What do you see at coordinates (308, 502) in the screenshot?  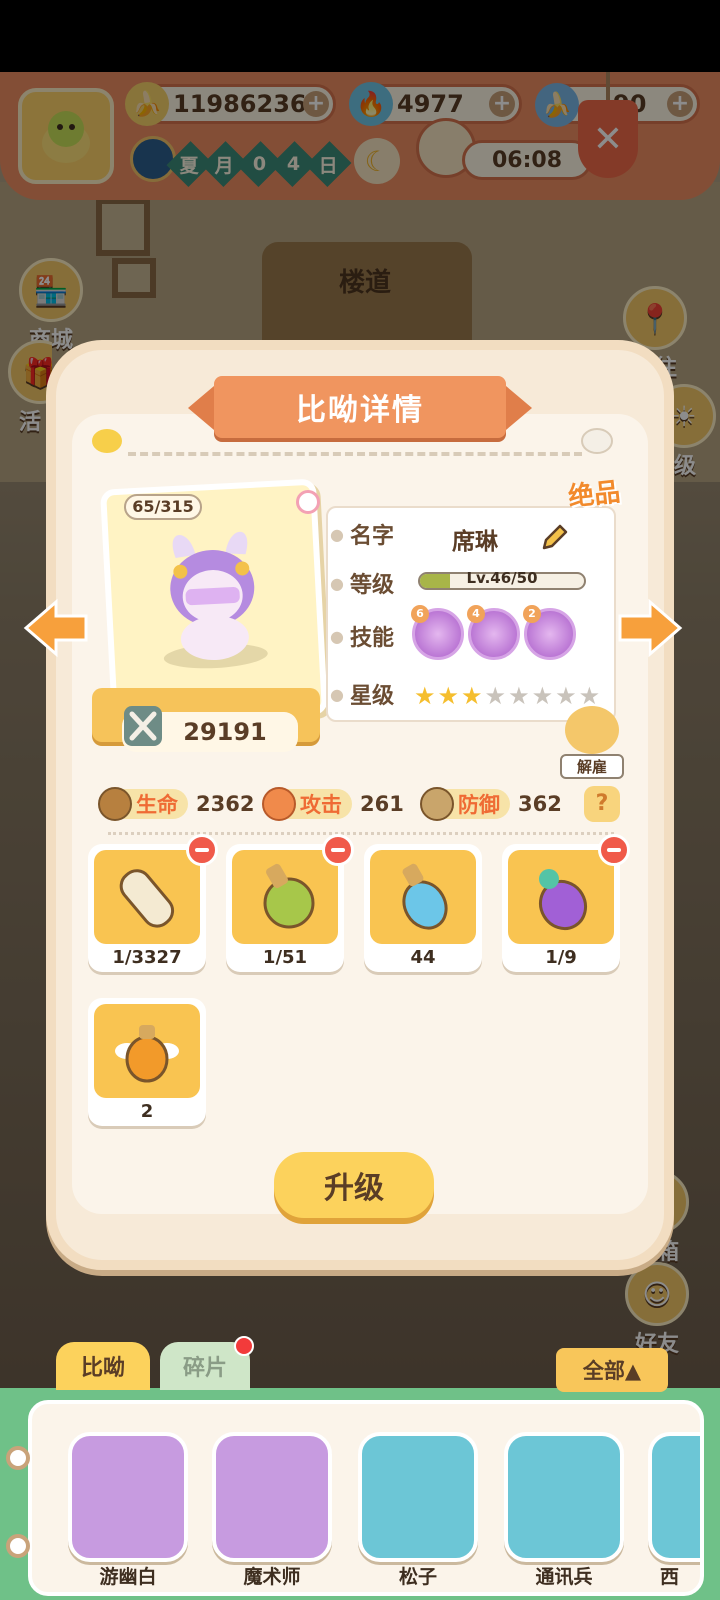 I see `female-gender-icon` at bounding box center [308, 502].